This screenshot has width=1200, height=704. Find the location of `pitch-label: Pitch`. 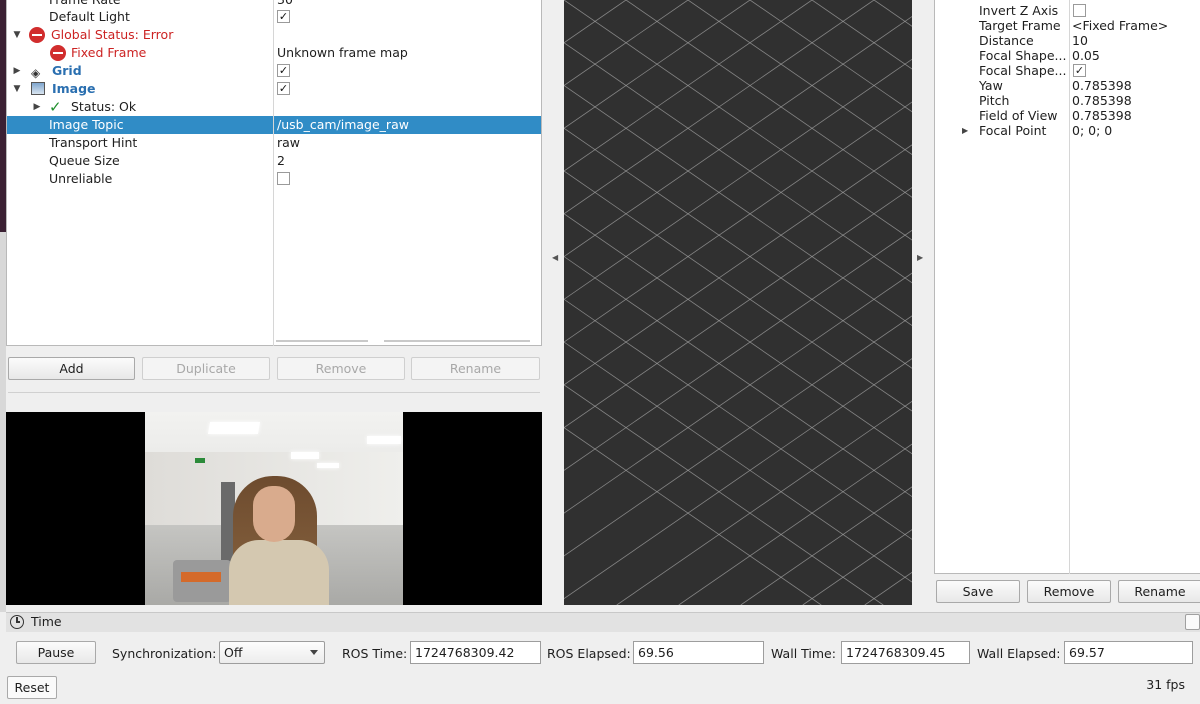

pitch-label: Pitch is located at coordinates (994, 100).